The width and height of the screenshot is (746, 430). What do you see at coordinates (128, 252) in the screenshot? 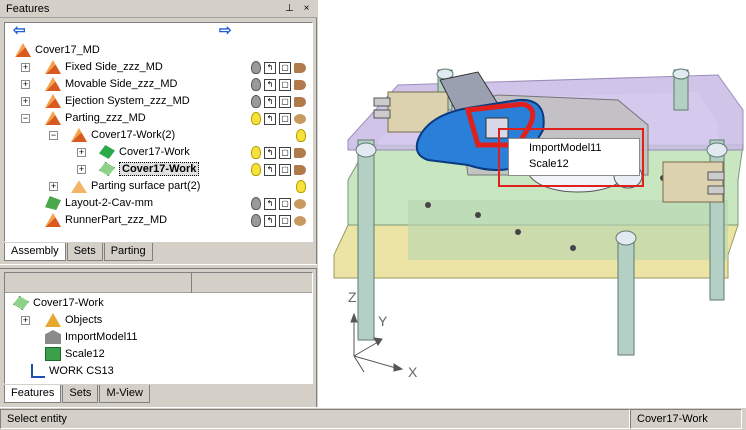
I see `tab-parting: Parting` at bounding box center [128, 252].